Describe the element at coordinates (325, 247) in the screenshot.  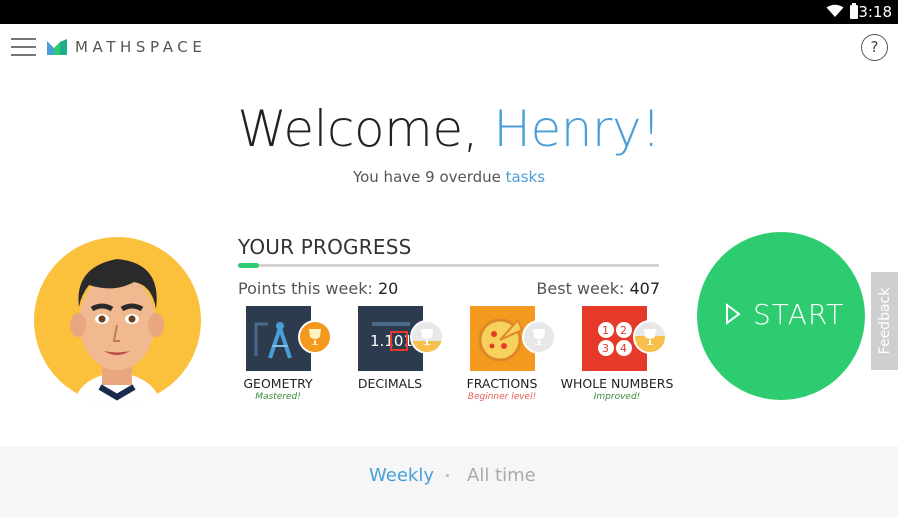
I see `progress-title: YOUR PROGRESS` at that location.